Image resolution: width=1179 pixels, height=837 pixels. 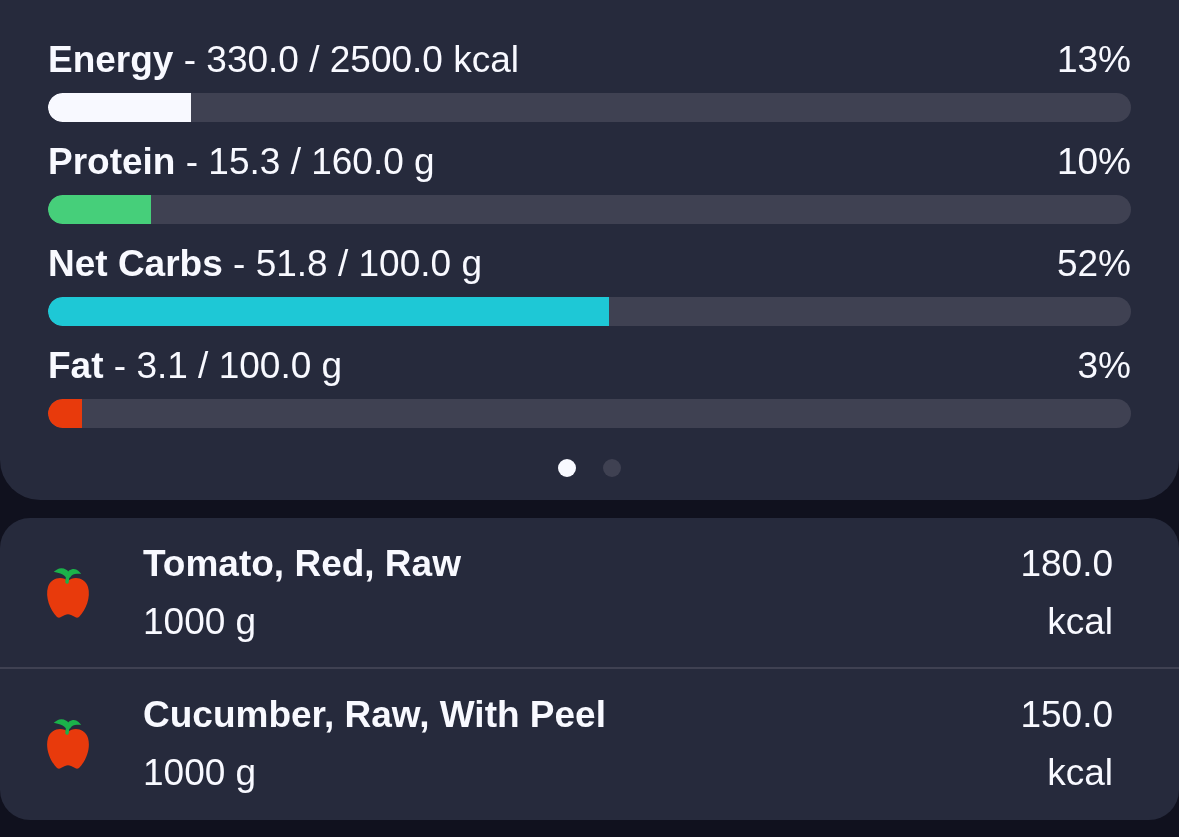 What do you see at coordinates (1066, 563) in the screenshot?
I see `food-calories: 180.0` at bounding box center [1066, 563].